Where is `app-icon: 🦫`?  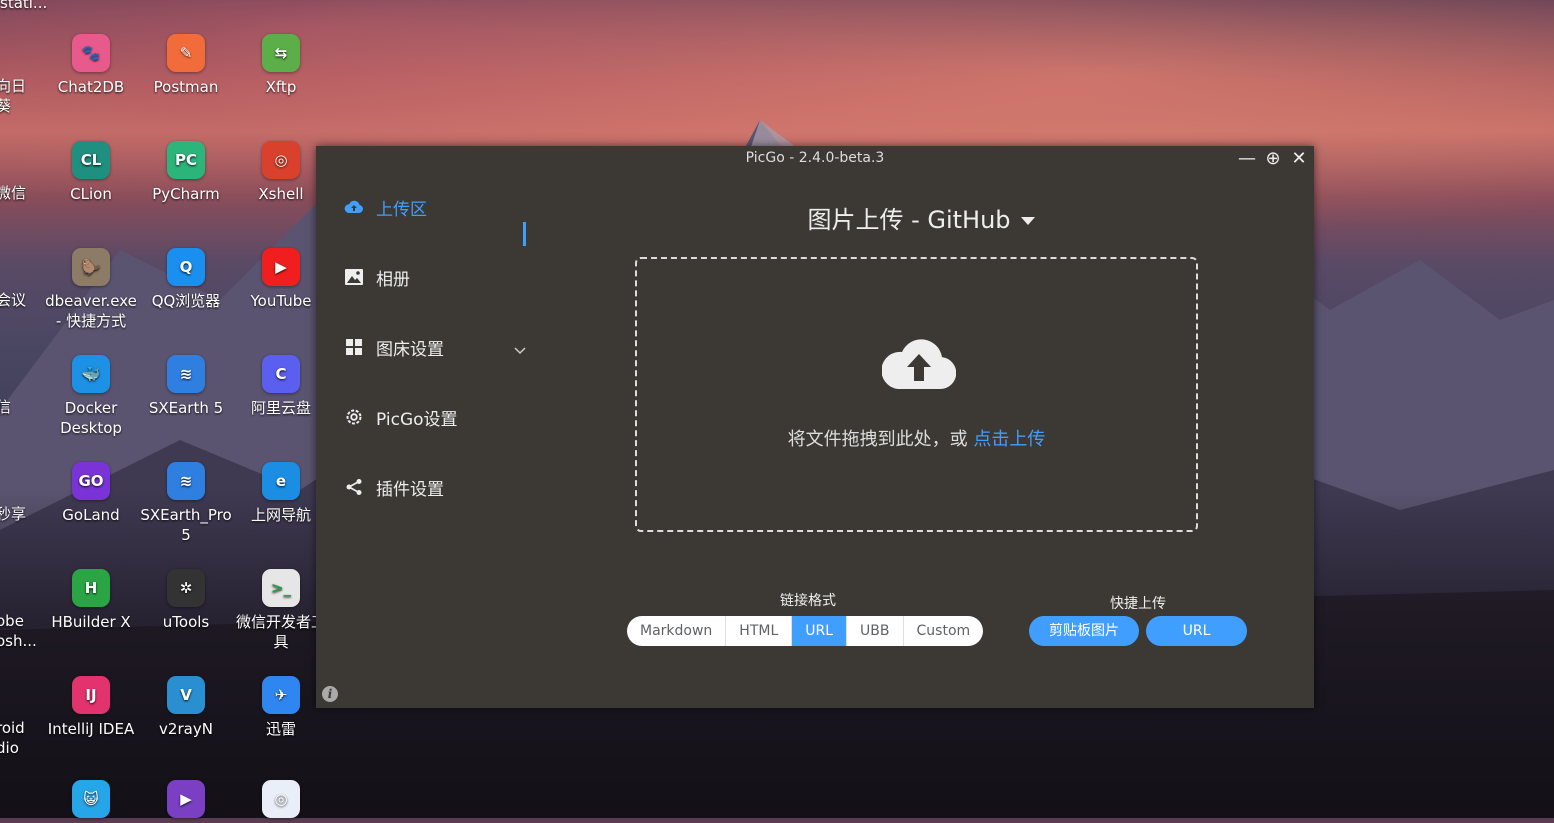
app-icon: 🦫 is located at coordinates (91, 267).